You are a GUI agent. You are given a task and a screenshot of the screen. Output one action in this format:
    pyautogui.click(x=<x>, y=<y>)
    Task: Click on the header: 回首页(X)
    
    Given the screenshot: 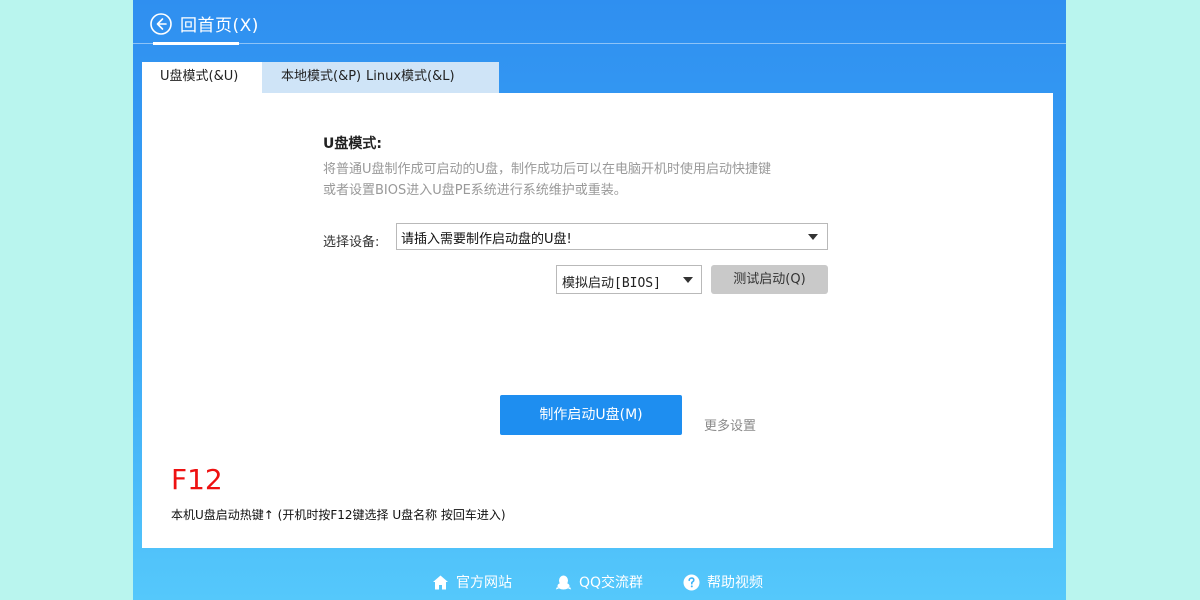 What is the action you would take?
    pyautogui.click(x=599, y=23)
    